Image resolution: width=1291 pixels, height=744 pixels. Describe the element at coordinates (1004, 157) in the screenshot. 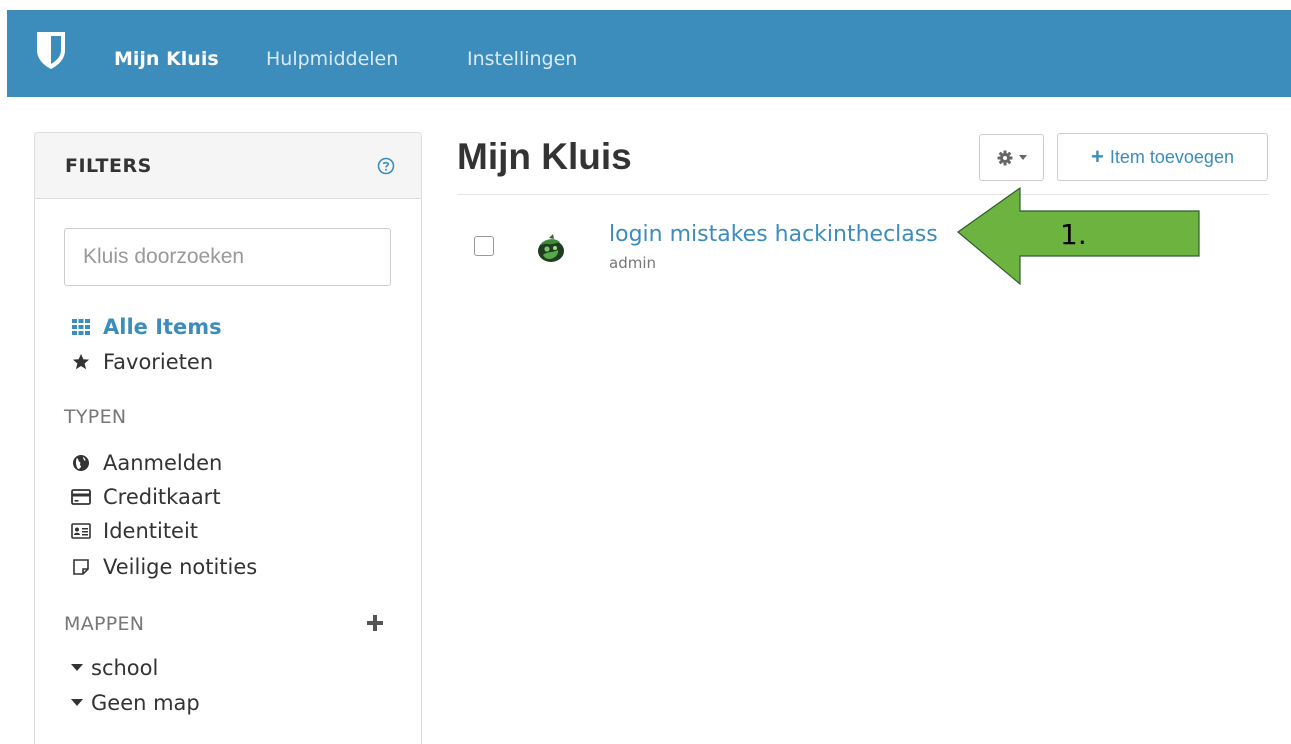

I see `gear-icon` at that location.